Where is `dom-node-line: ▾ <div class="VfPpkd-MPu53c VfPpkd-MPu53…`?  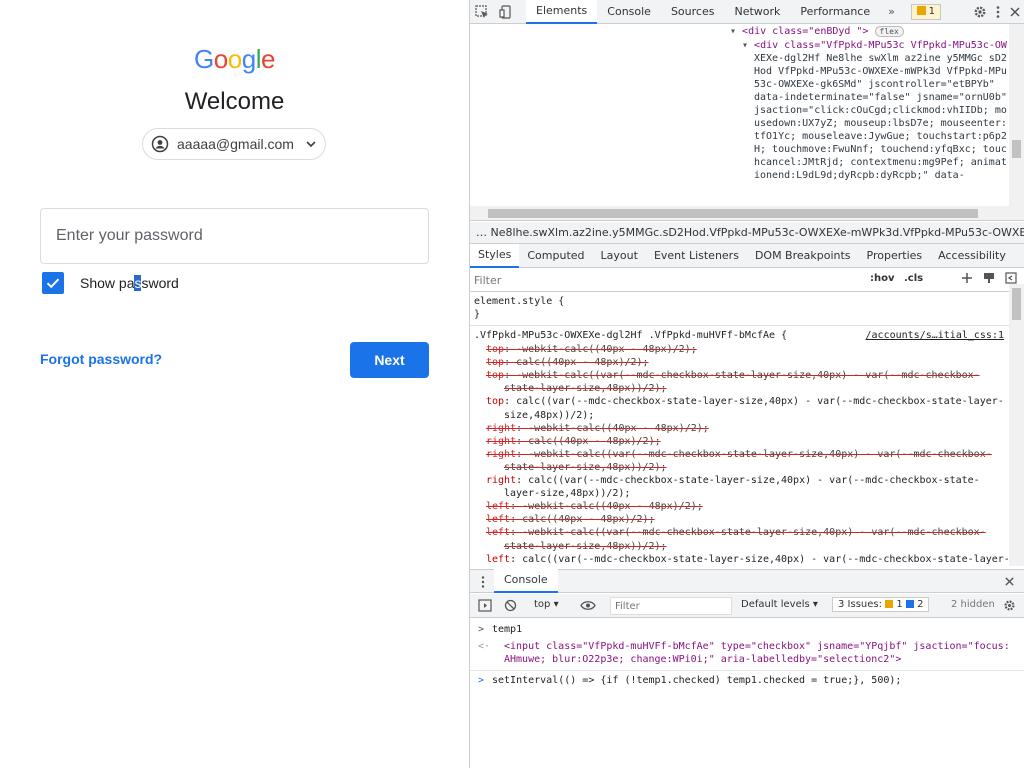 dom-node-line: ▾ <div class="VfPpkd-MPu53c VfPpkd-MPu53… is located at coordinates (874, 46).